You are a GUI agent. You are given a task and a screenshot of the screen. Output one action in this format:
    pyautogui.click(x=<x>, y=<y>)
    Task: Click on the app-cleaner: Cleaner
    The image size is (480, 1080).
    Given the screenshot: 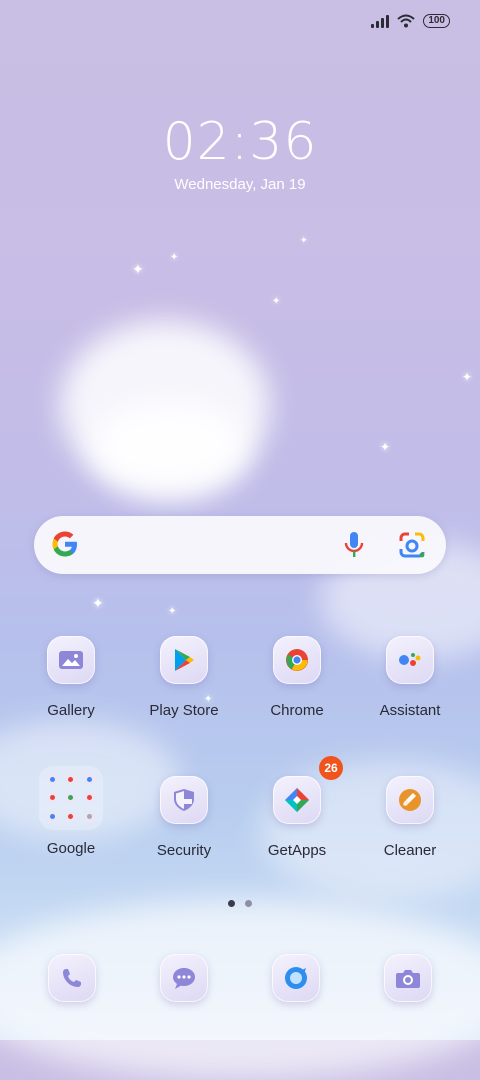 What is the action you would take?
    pyautogui.click(x=410, y=817)
    